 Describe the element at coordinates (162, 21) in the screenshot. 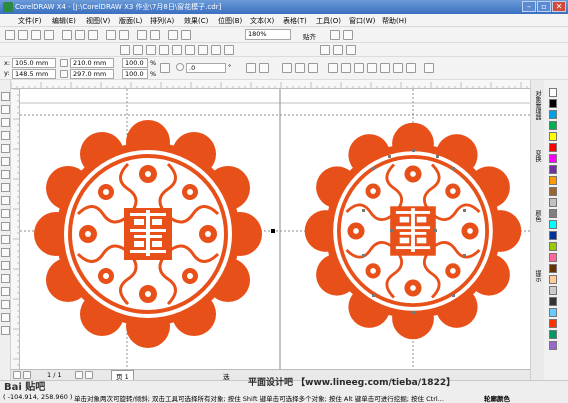

I see `menu-item-4: 排列(A)` at that location.